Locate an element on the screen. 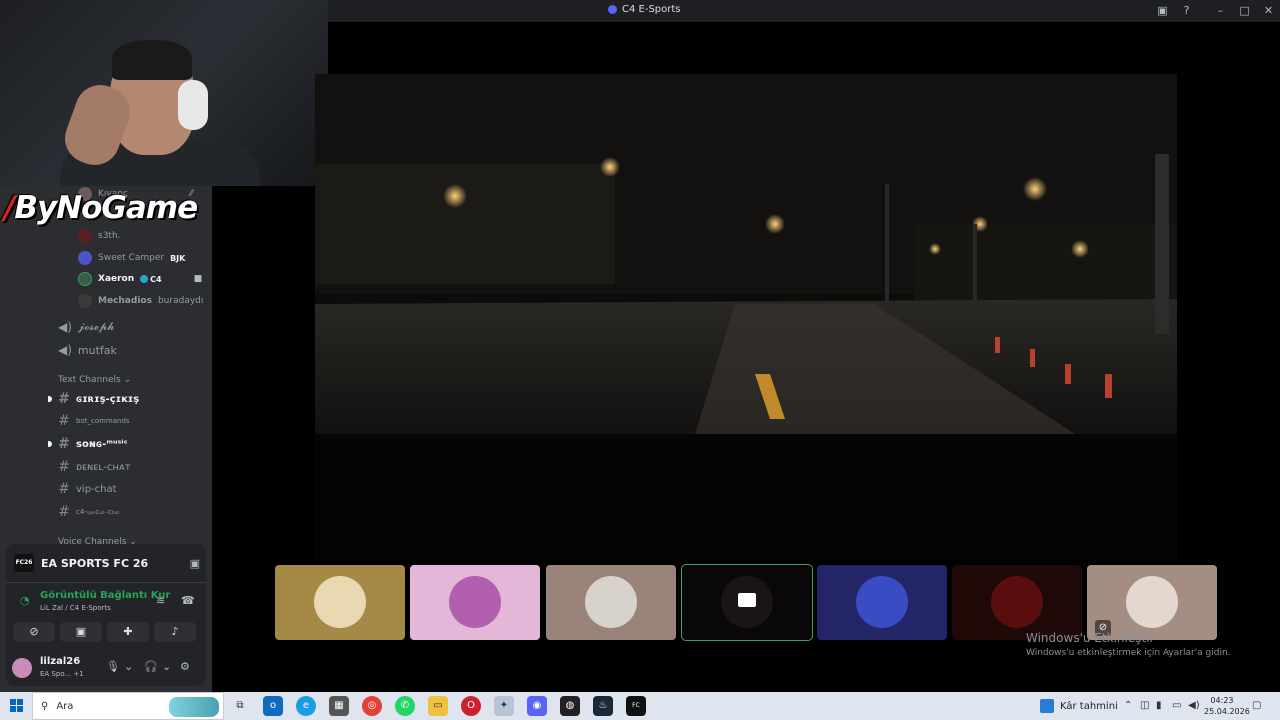 The height and width of the screenshot is (720, 1280). voice-channel-label: mutfak is located at coordinates (97, 350).